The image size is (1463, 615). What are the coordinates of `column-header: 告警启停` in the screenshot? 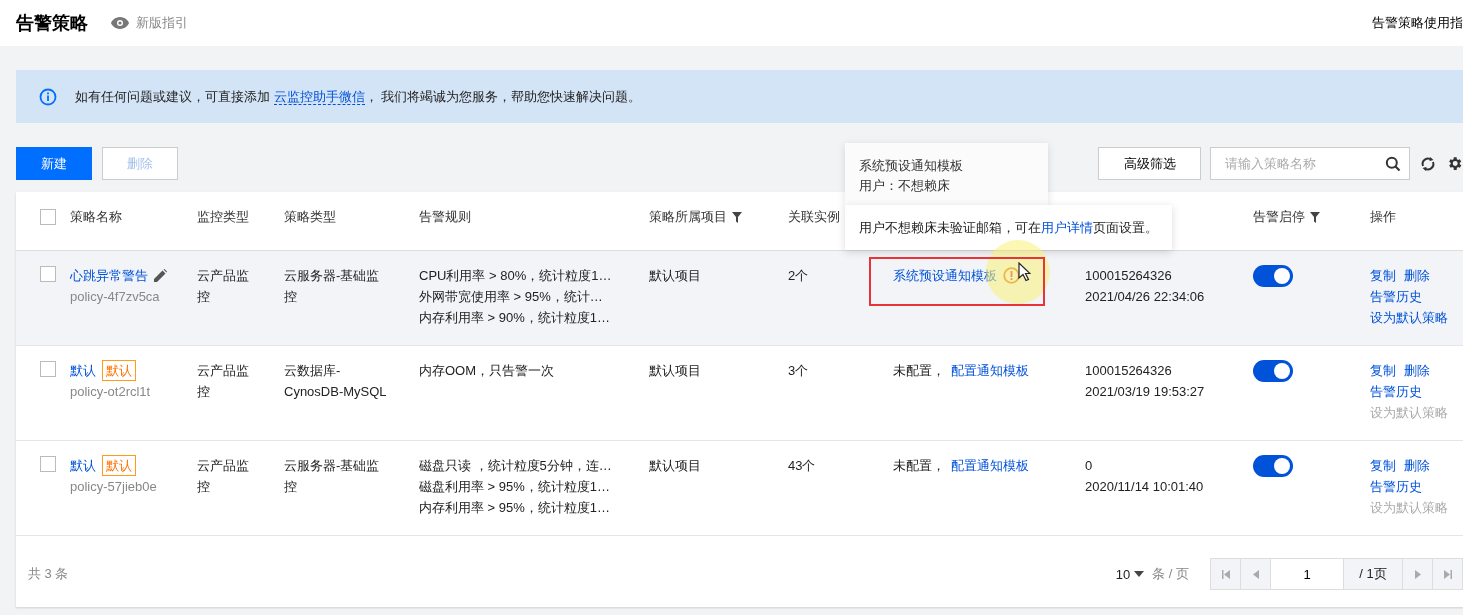 It's located at (1279, 217).